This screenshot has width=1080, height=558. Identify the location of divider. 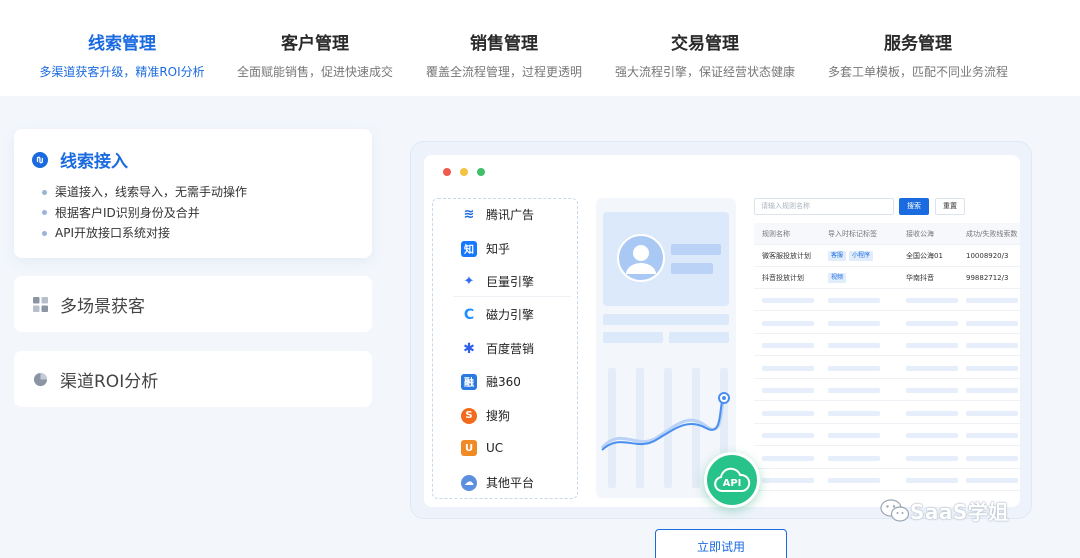
(512, 296).